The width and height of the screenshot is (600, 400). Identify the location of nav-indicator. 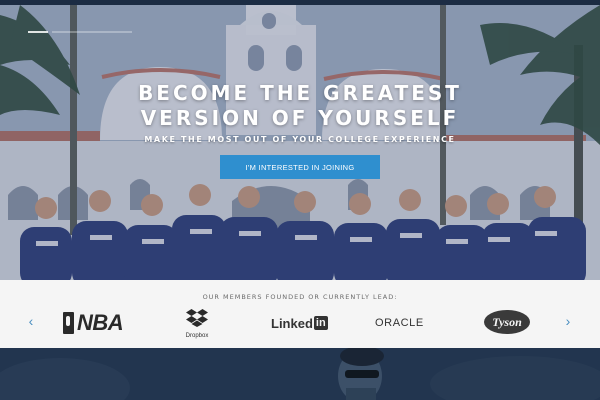
(83, 33).